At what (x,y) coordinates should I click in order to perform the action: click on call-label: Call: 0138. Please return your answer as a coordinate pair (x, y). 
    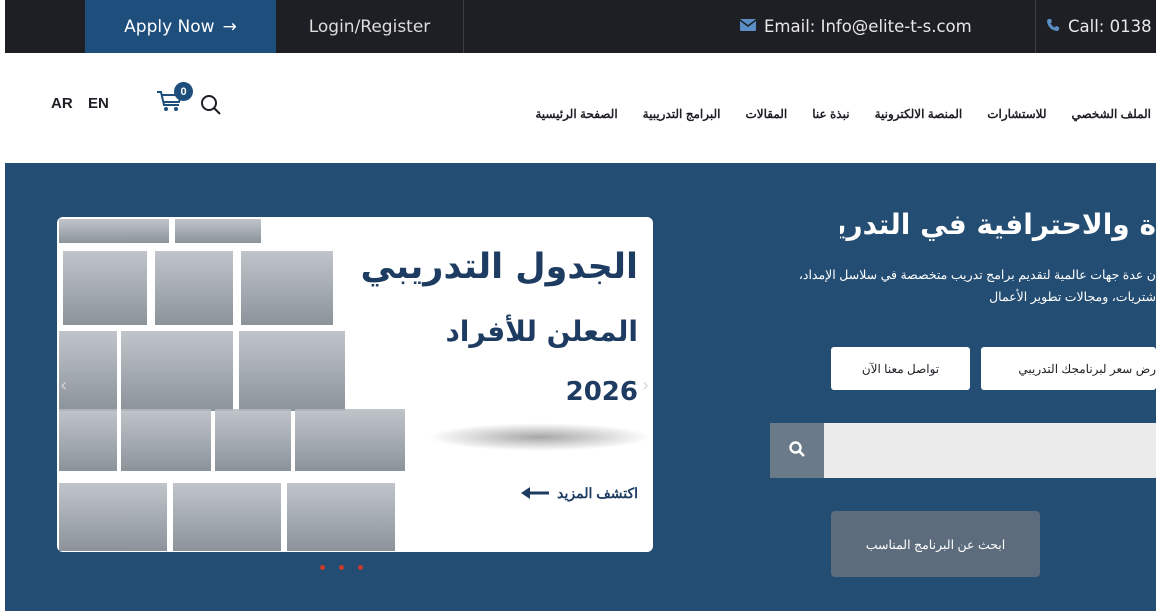
    Looking at the image, I should click on (1110, 26).